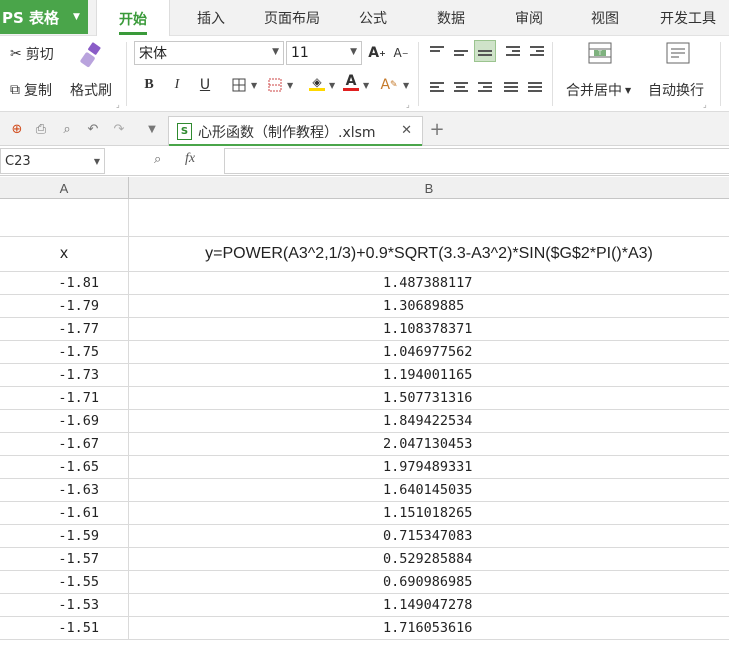 The height and width of the screenshot is (659, 729). Describe the element at coordinates (485, 87) in the screenshot. I see `align-right-icon` at that location.